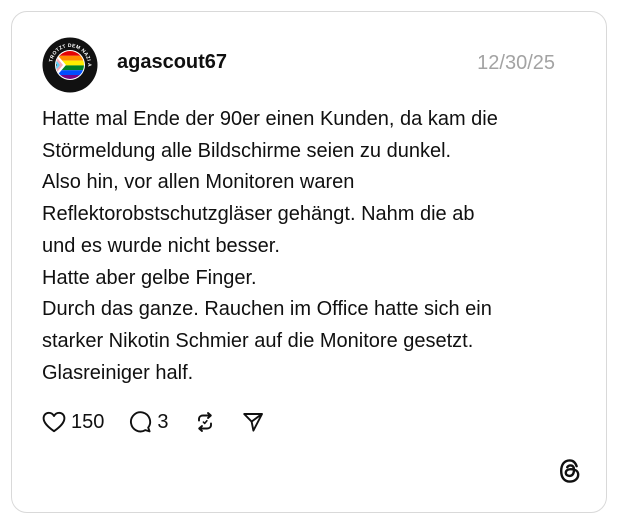 This screenshot has width=620, height=524. Describe the element at coordinates (118, 372) in the screenshot. I see `post-line: Glasreiniger half.` at that location.